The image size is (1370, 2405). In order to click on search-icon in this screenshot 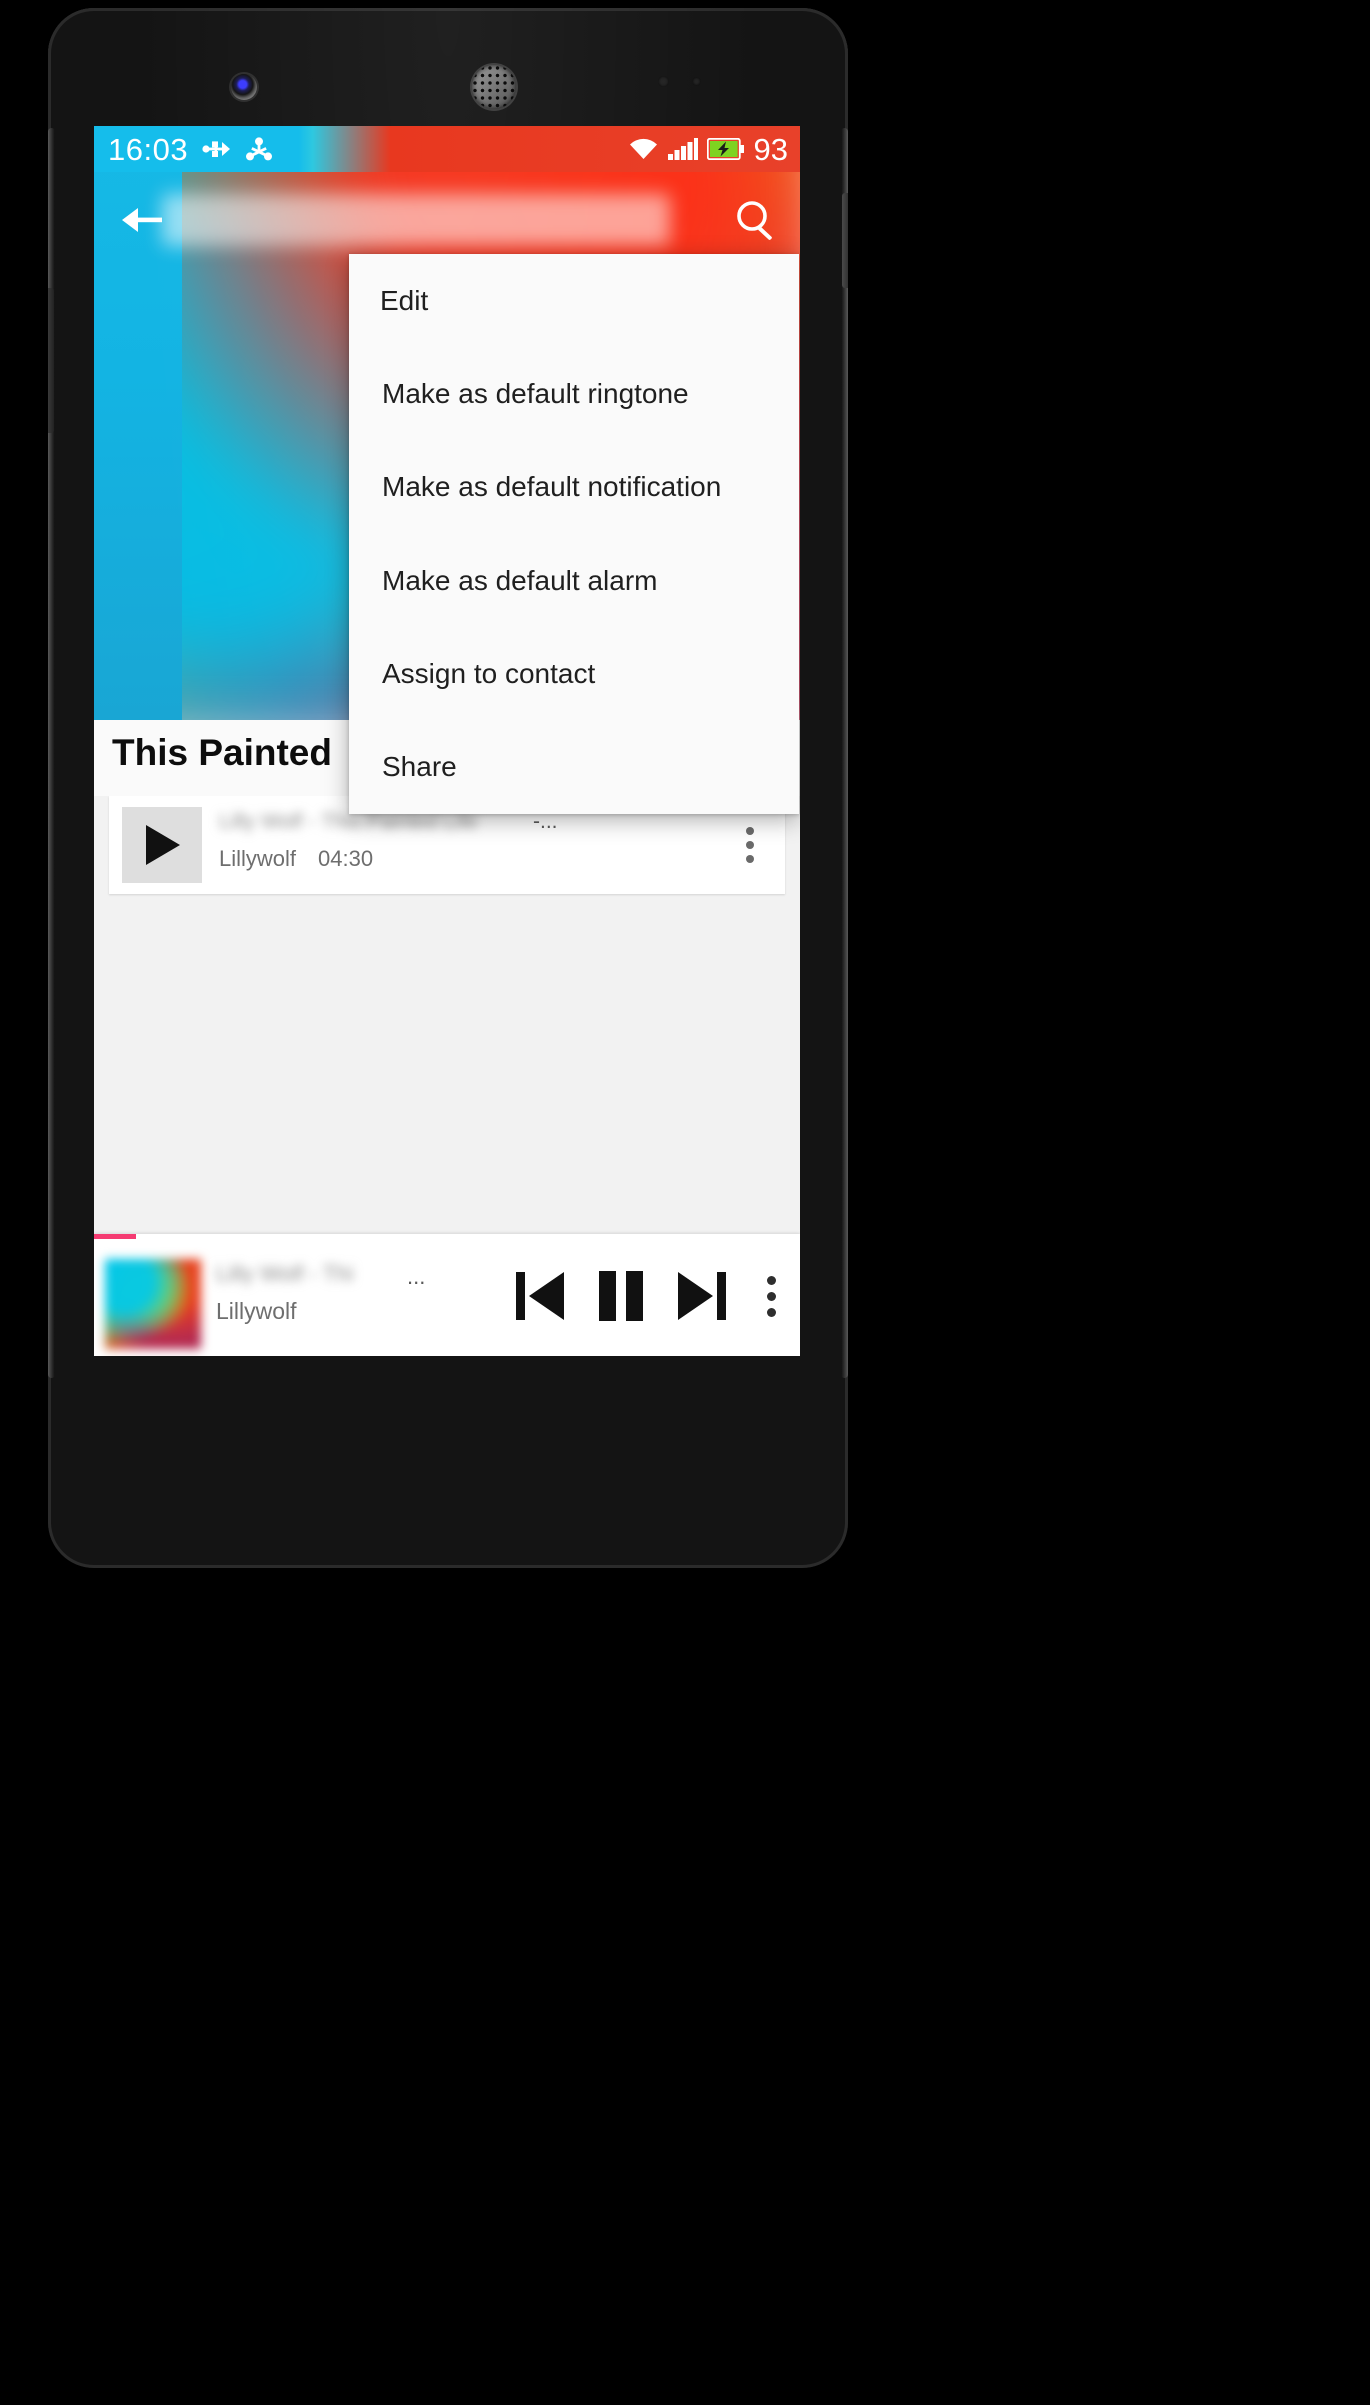, I will do `click(754, 220)`.